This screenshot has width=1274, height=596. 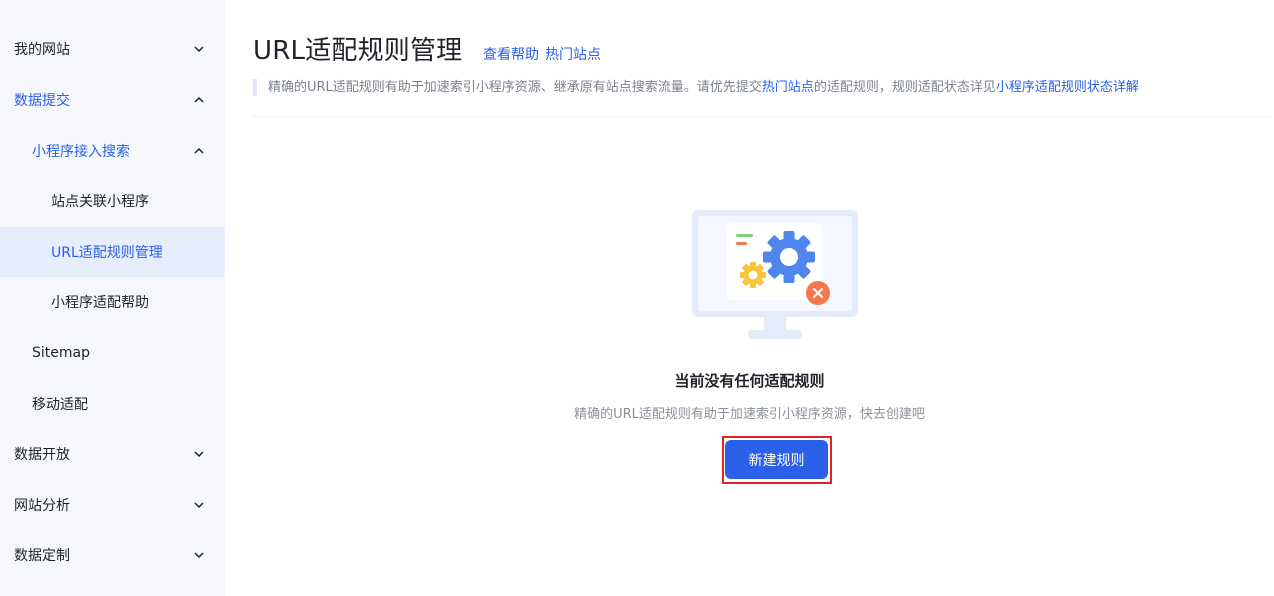 I want to click on notice-text: 精确的URL适配规则有助于加速索引小程序资源、继承原有站点搜索流量。请优先提交, so click(x=515, y=87).